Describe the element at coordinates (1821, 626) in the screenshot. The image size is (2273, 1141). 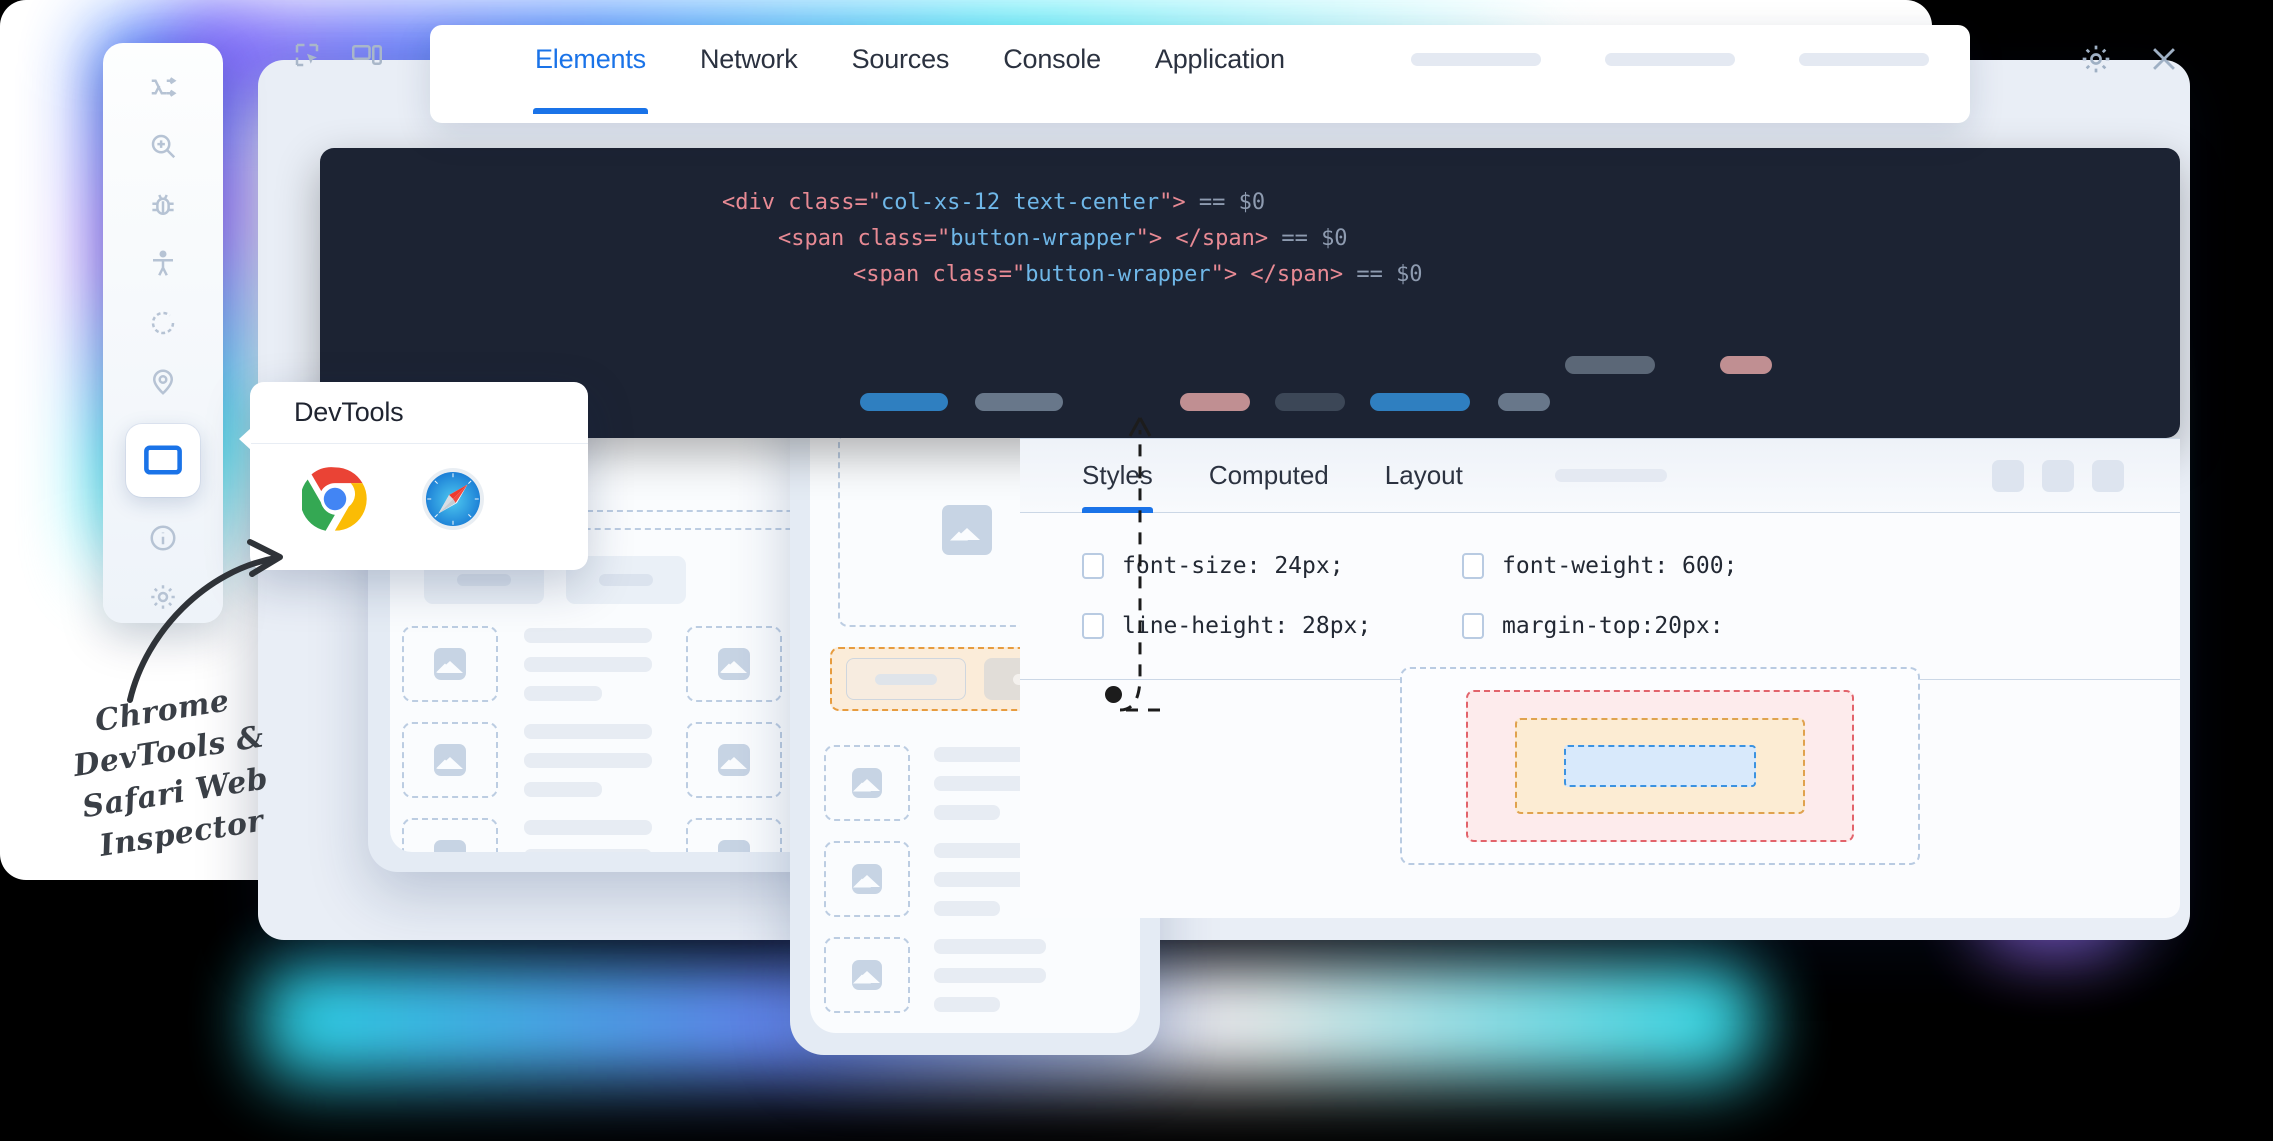
I see `style-property: margin-top:20px:` at that location.